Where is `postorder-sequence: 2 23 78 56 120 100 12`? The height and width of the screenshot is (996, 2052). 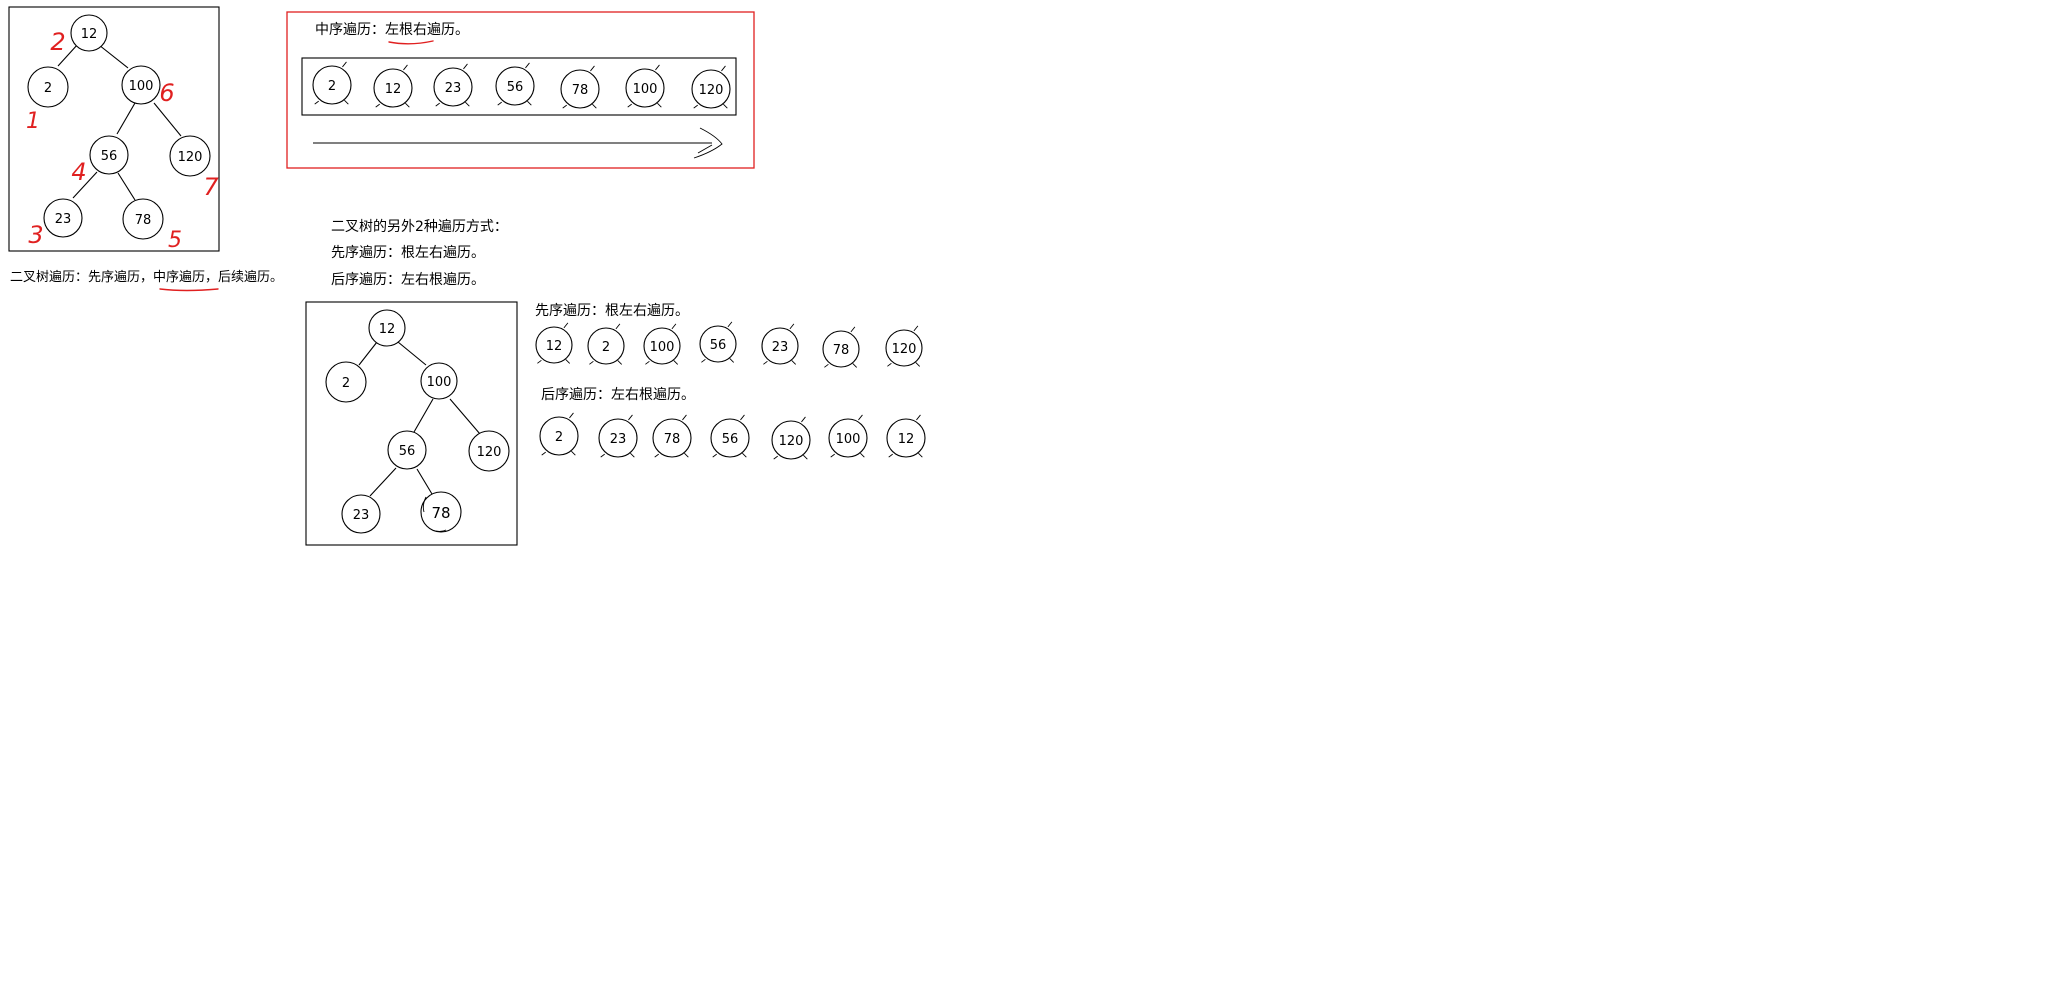 postorder-sequence: 2 23 78 56 120 100 12 is located at coordinates (732, 436).